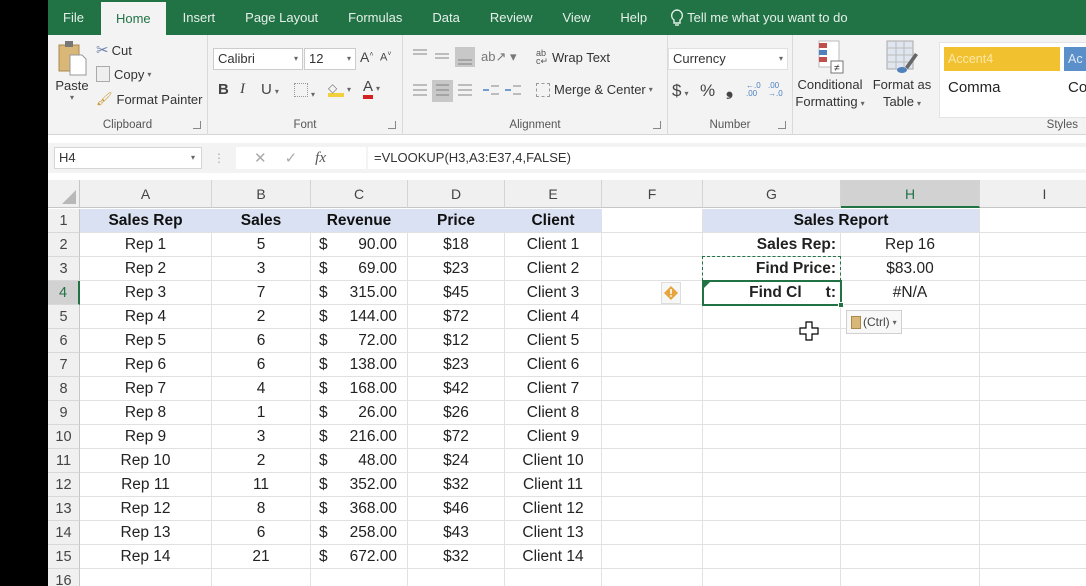  I want to click on revenue-cell: $26.00, so click(359, 413).